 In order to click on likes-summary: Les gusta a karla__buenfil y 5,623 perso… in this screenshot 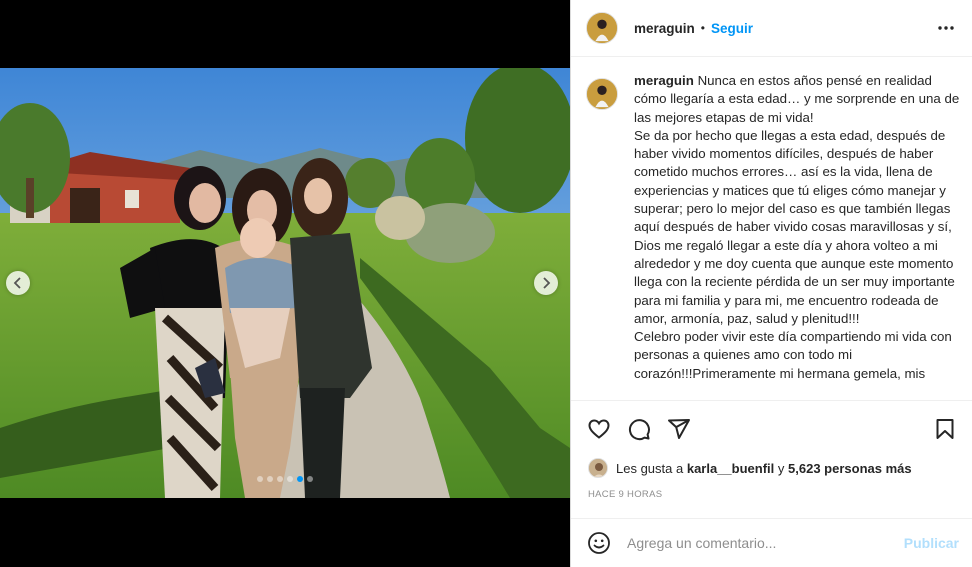, I will do `click(750, 468)`.